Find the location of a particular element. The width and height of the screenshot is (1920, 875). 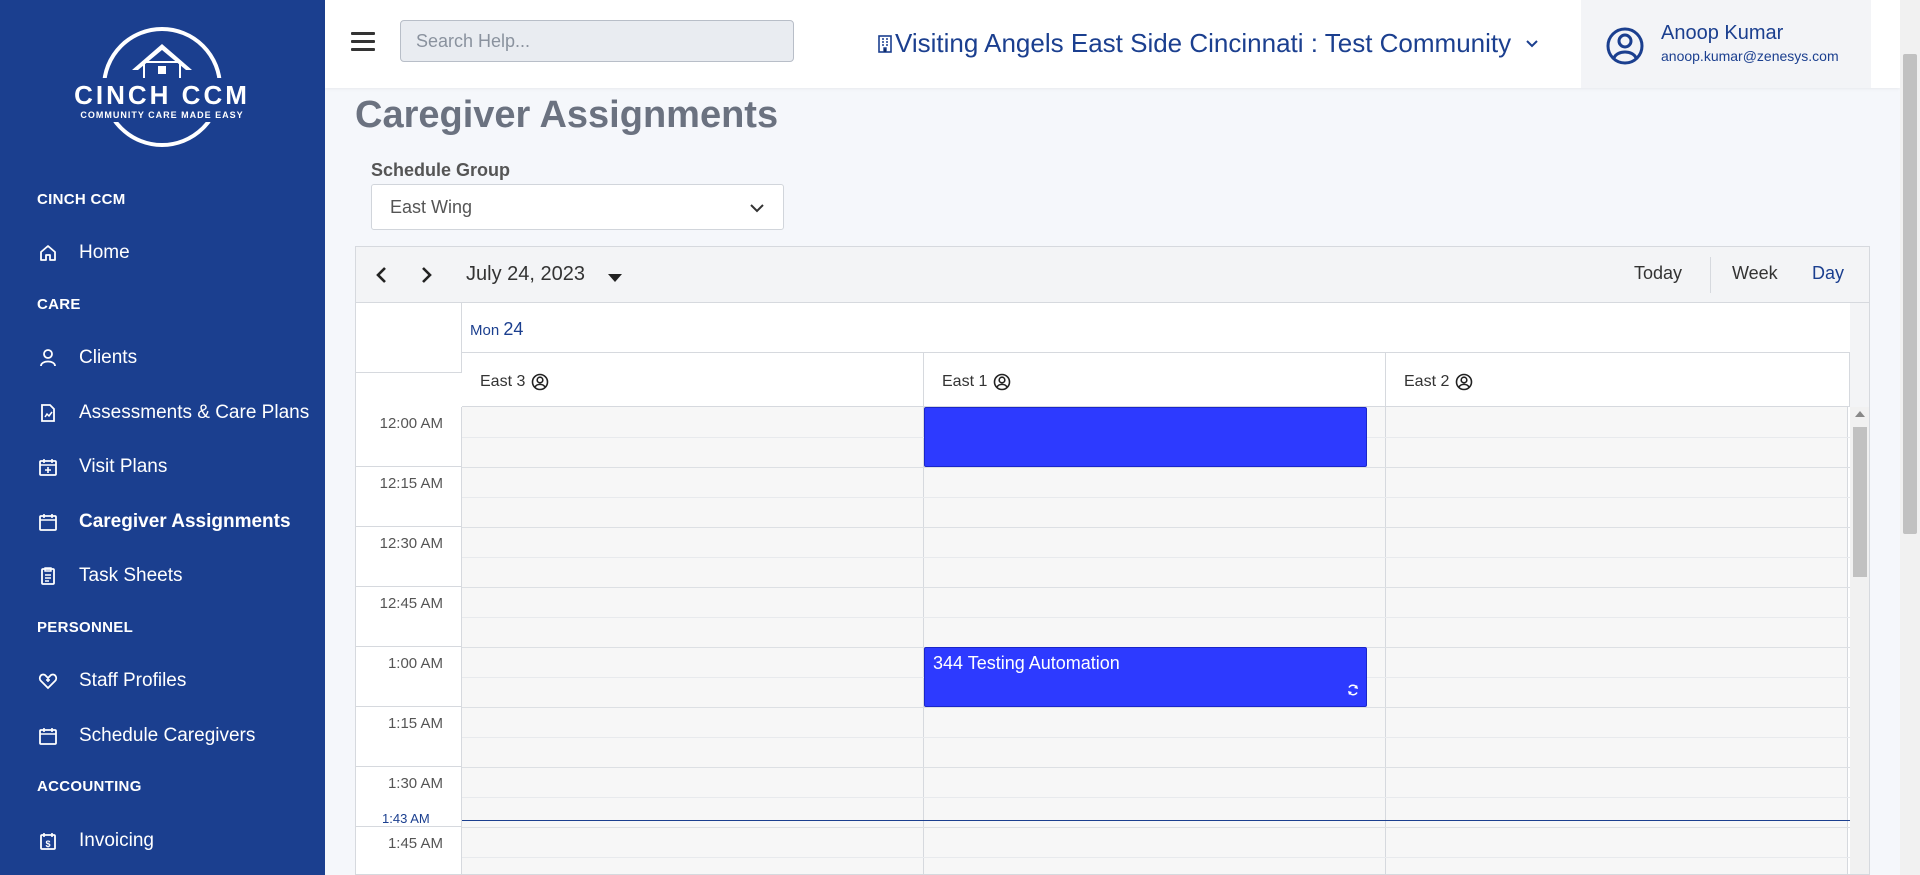

time-slot: 1:15 AM is located at coordinates (409, 737).